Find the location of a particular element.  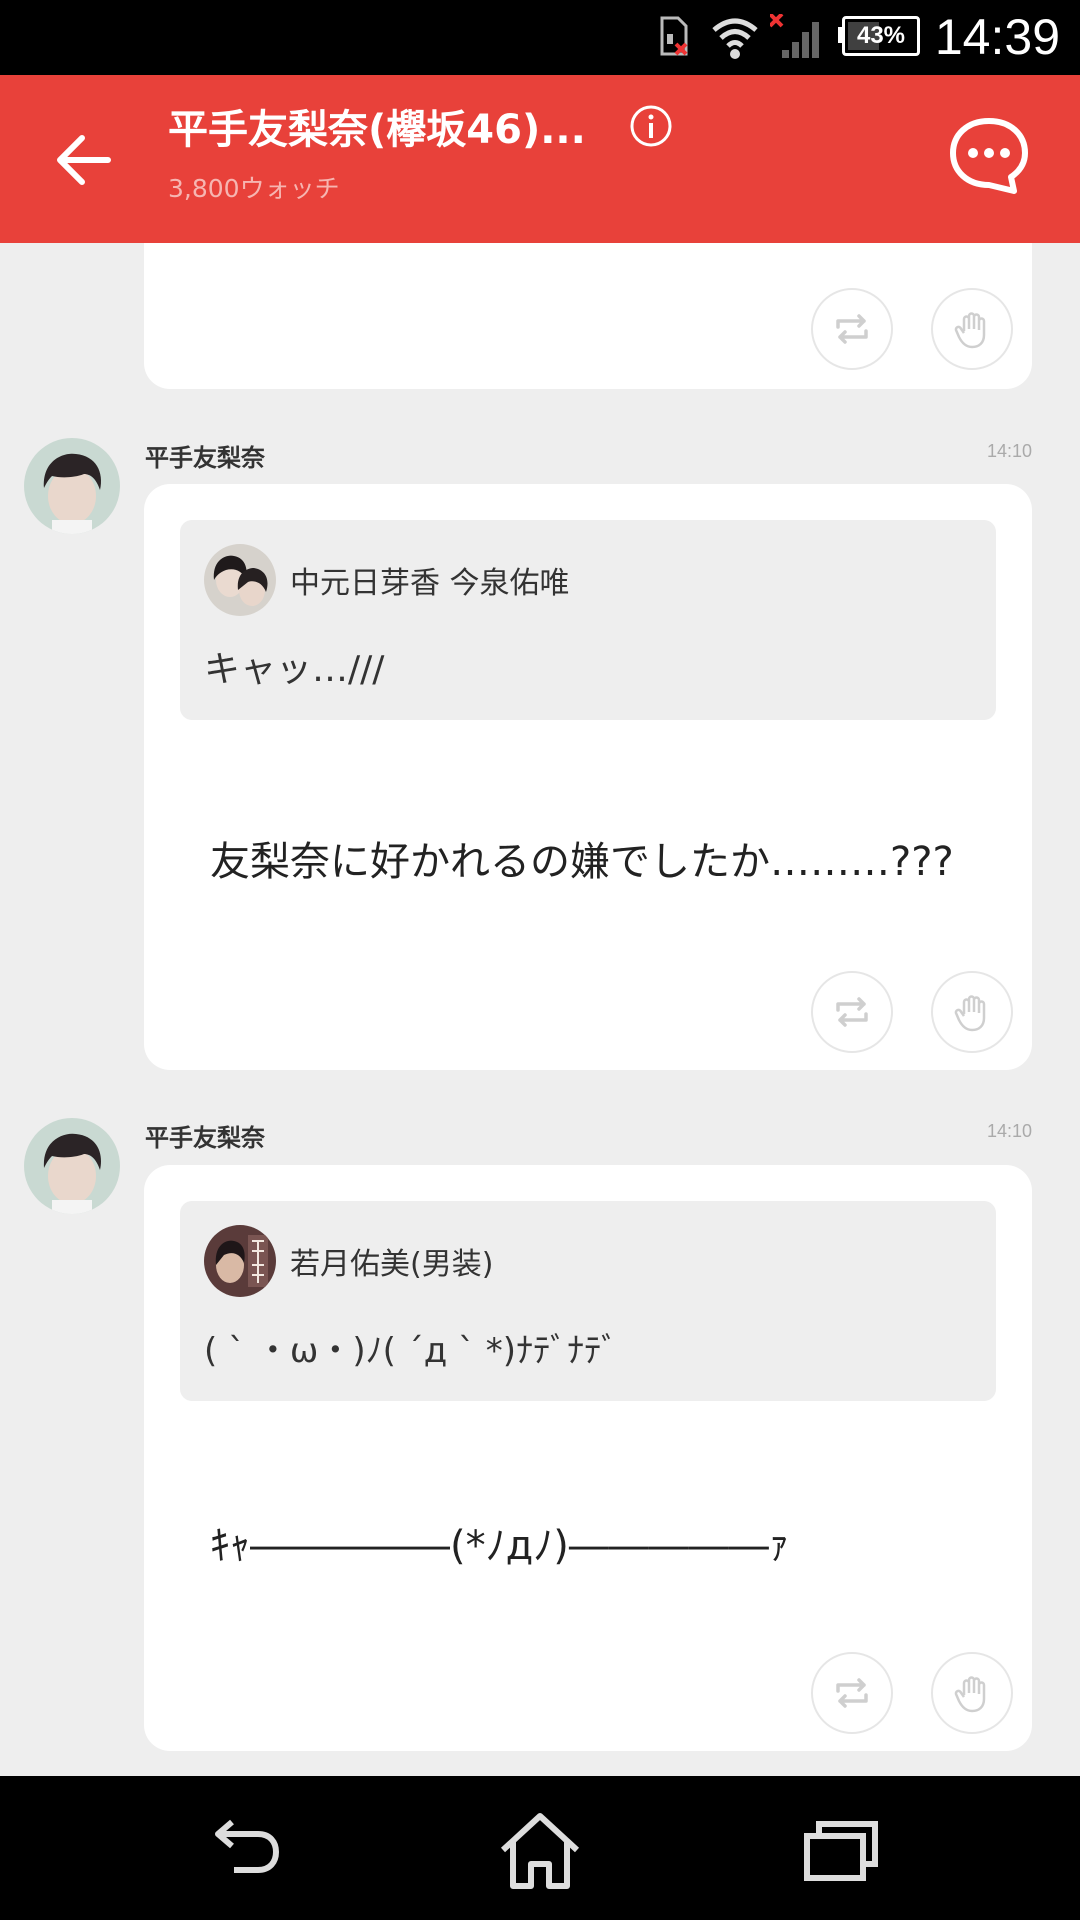

wifi-icon is located at coordinates (735, 38).